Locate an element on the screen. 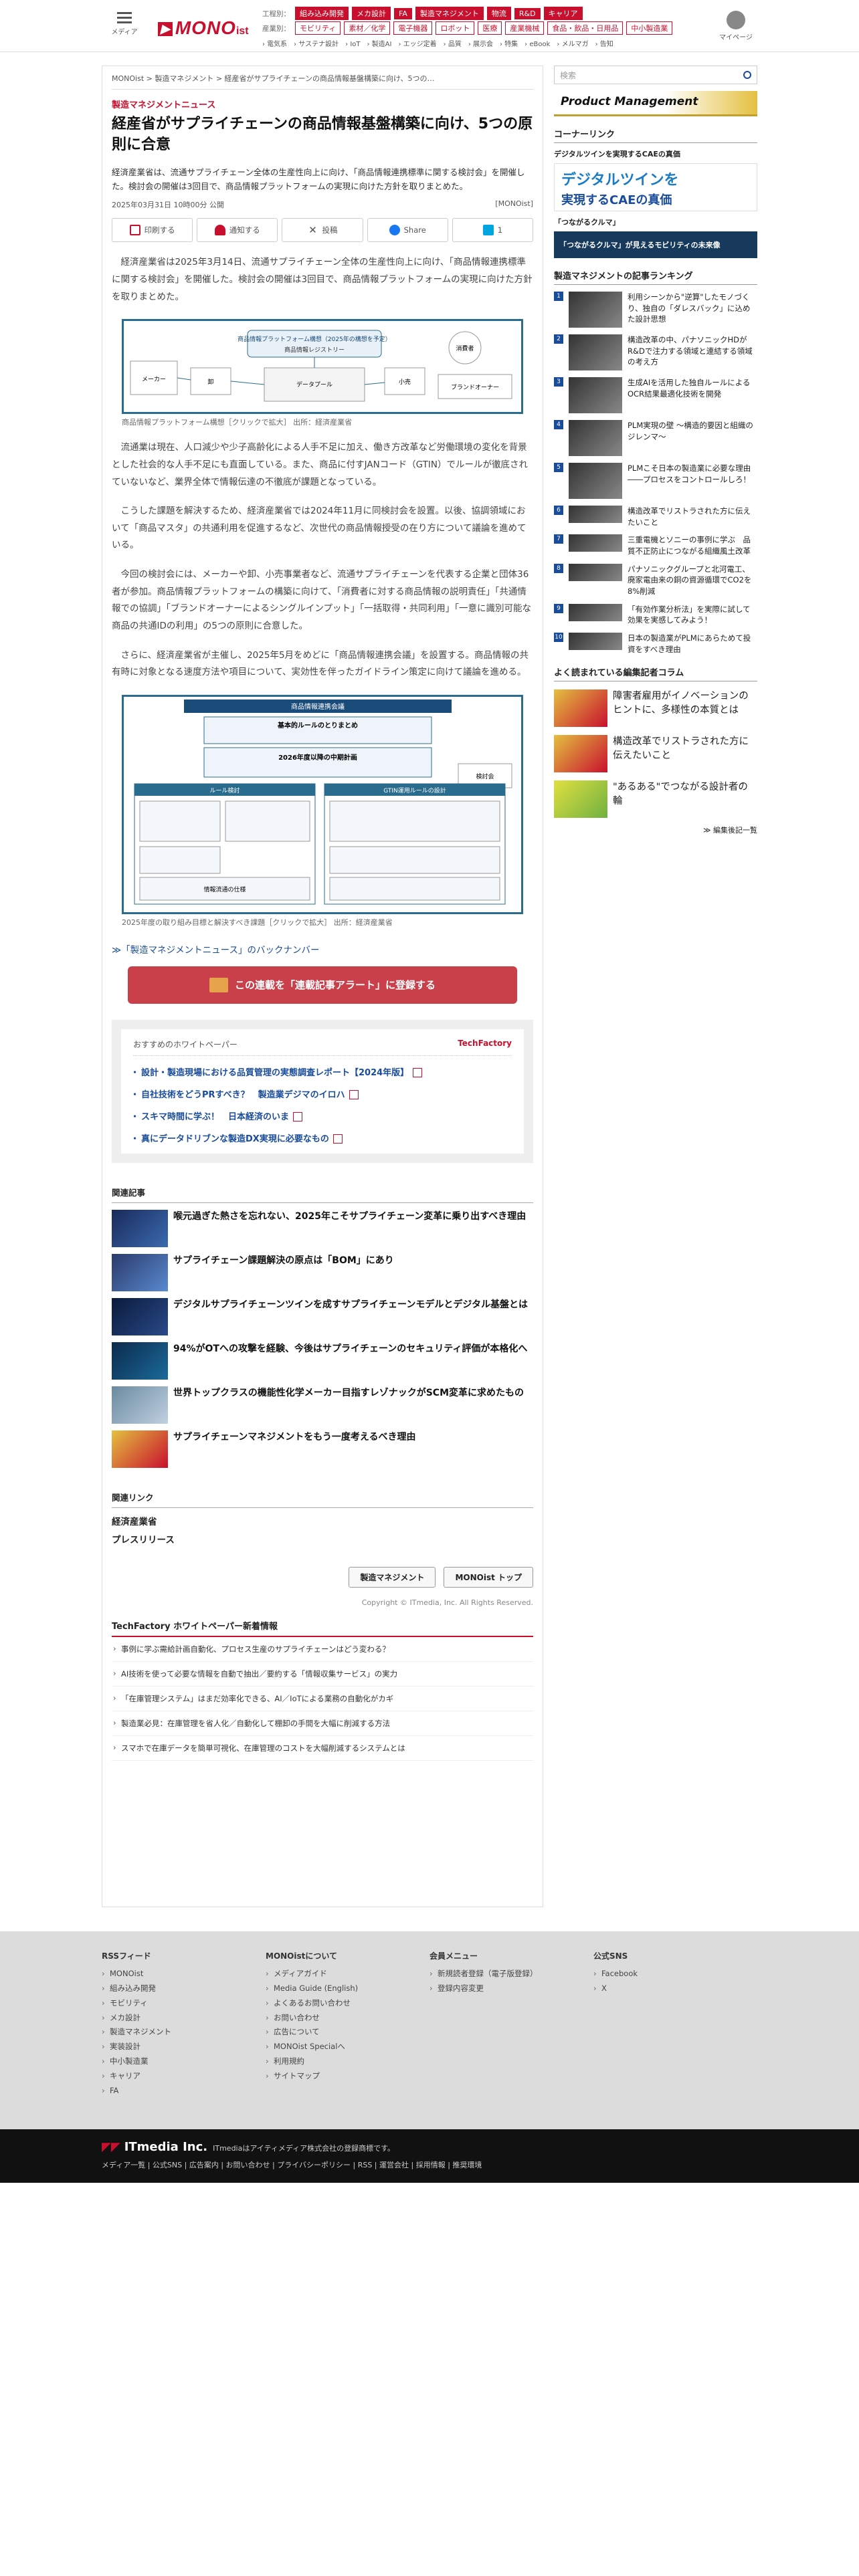 This screenshot has width=859, height=2576. product-management-banner: Product Management is located at coordinates (655, 103).